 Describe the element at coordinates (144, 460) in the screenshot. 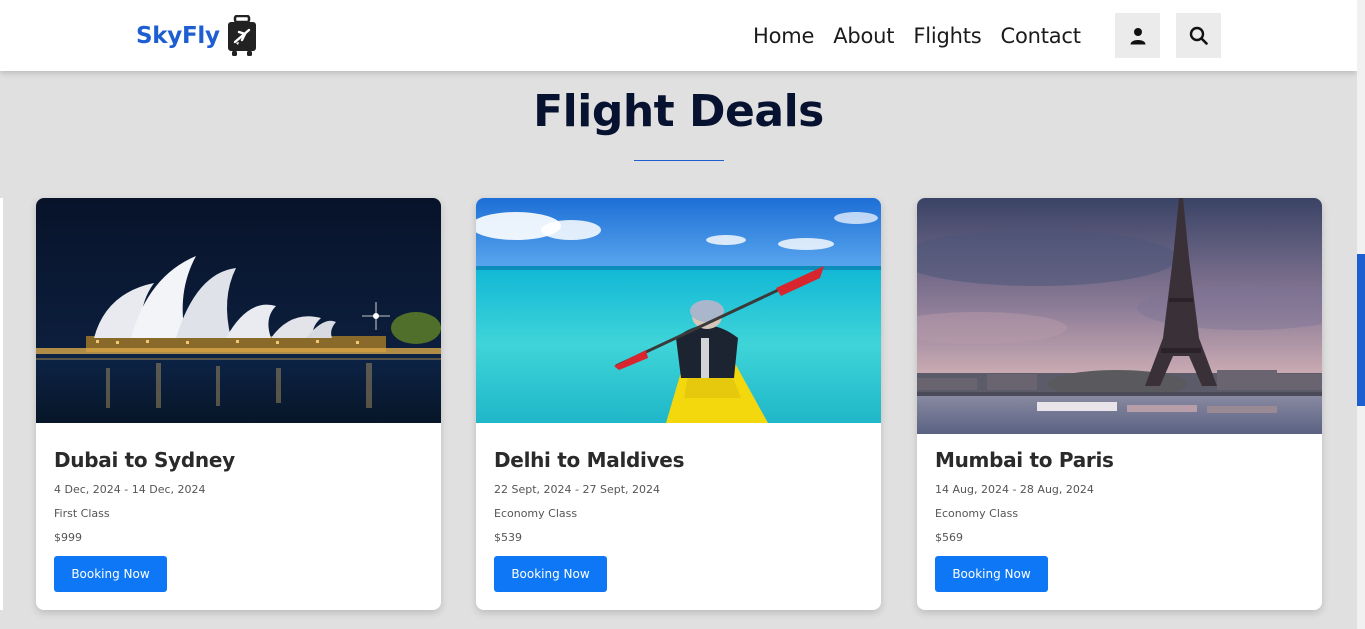

I see `deal-title: Dubai to Sydney` at that location.